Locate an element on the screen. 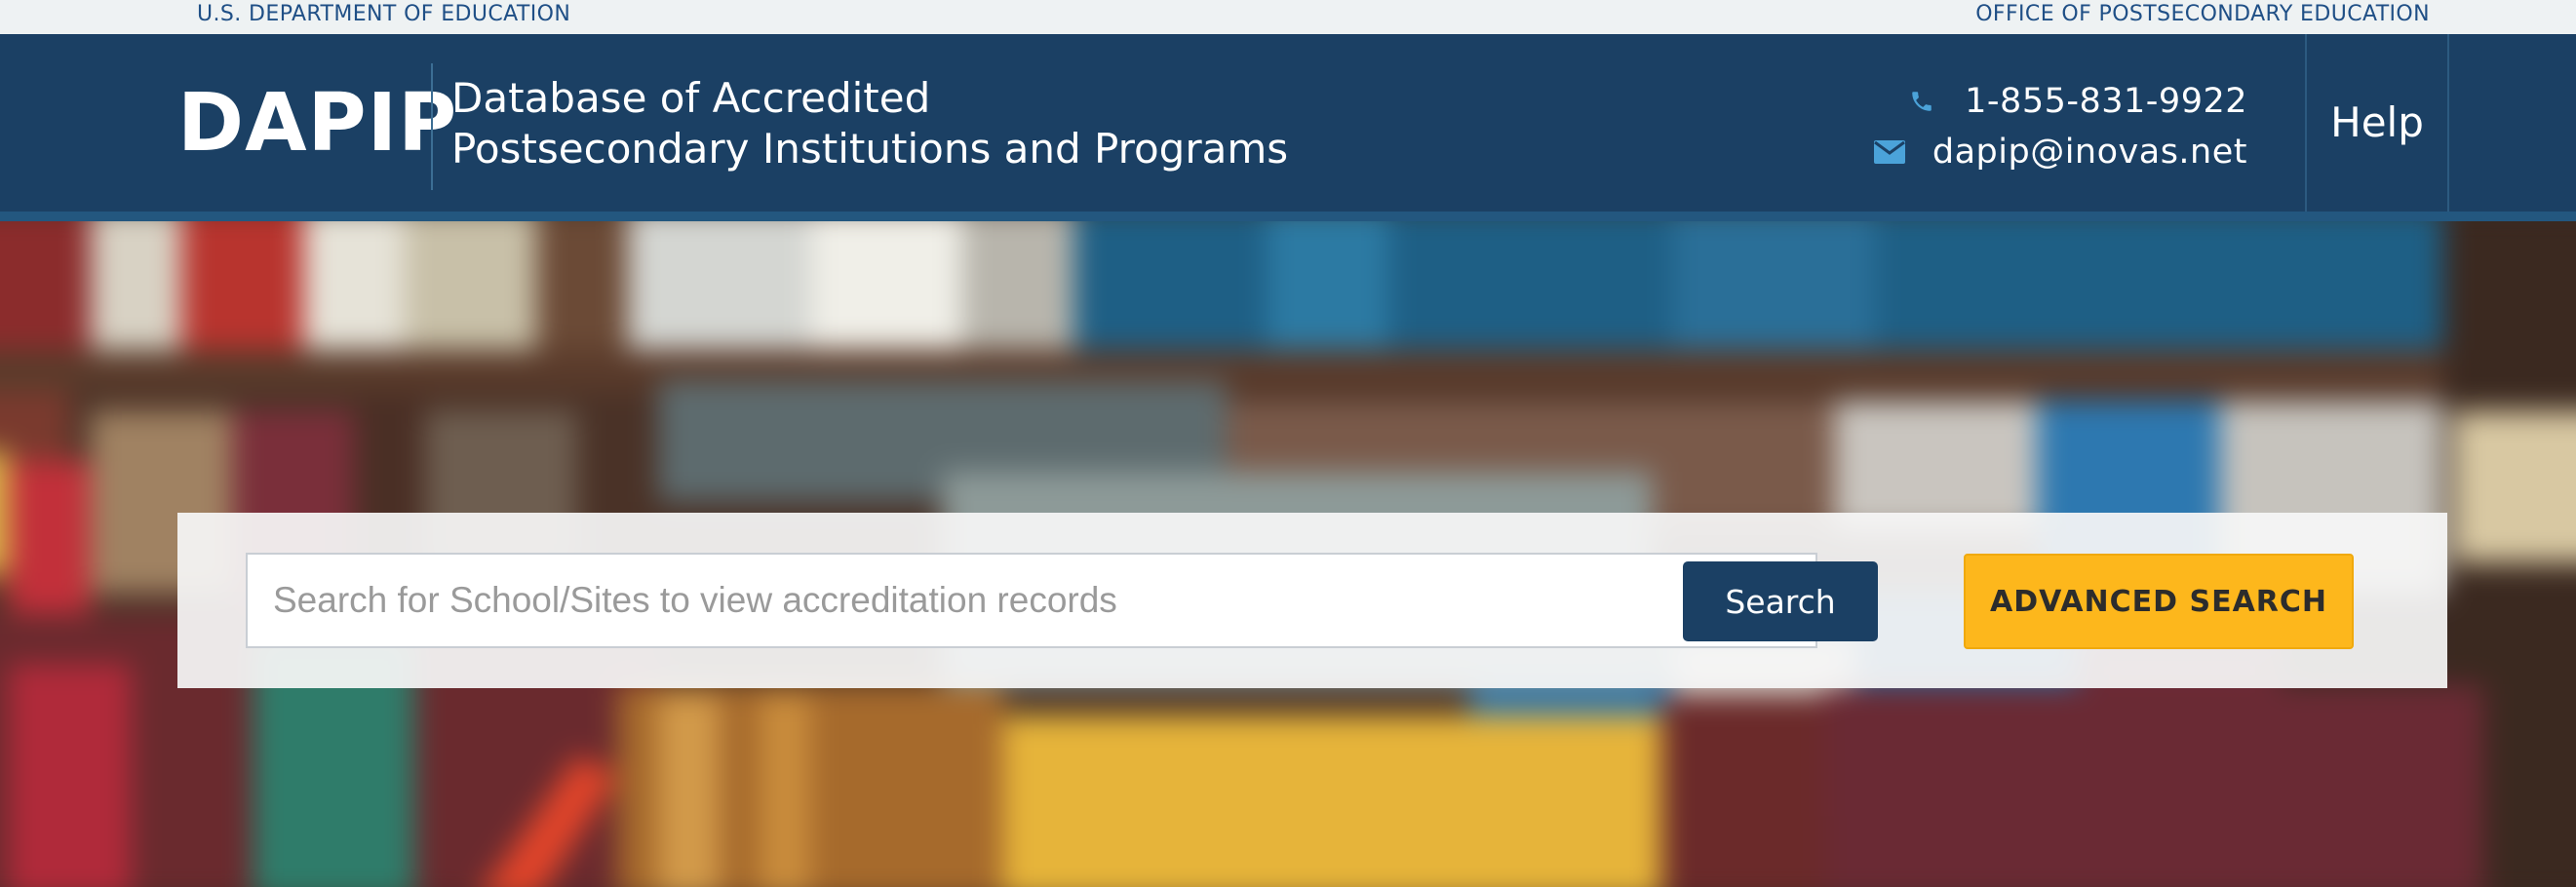 The height and width of the screenshot is (887, 2576). search-button: Search is located at coordinates (1780, 601).